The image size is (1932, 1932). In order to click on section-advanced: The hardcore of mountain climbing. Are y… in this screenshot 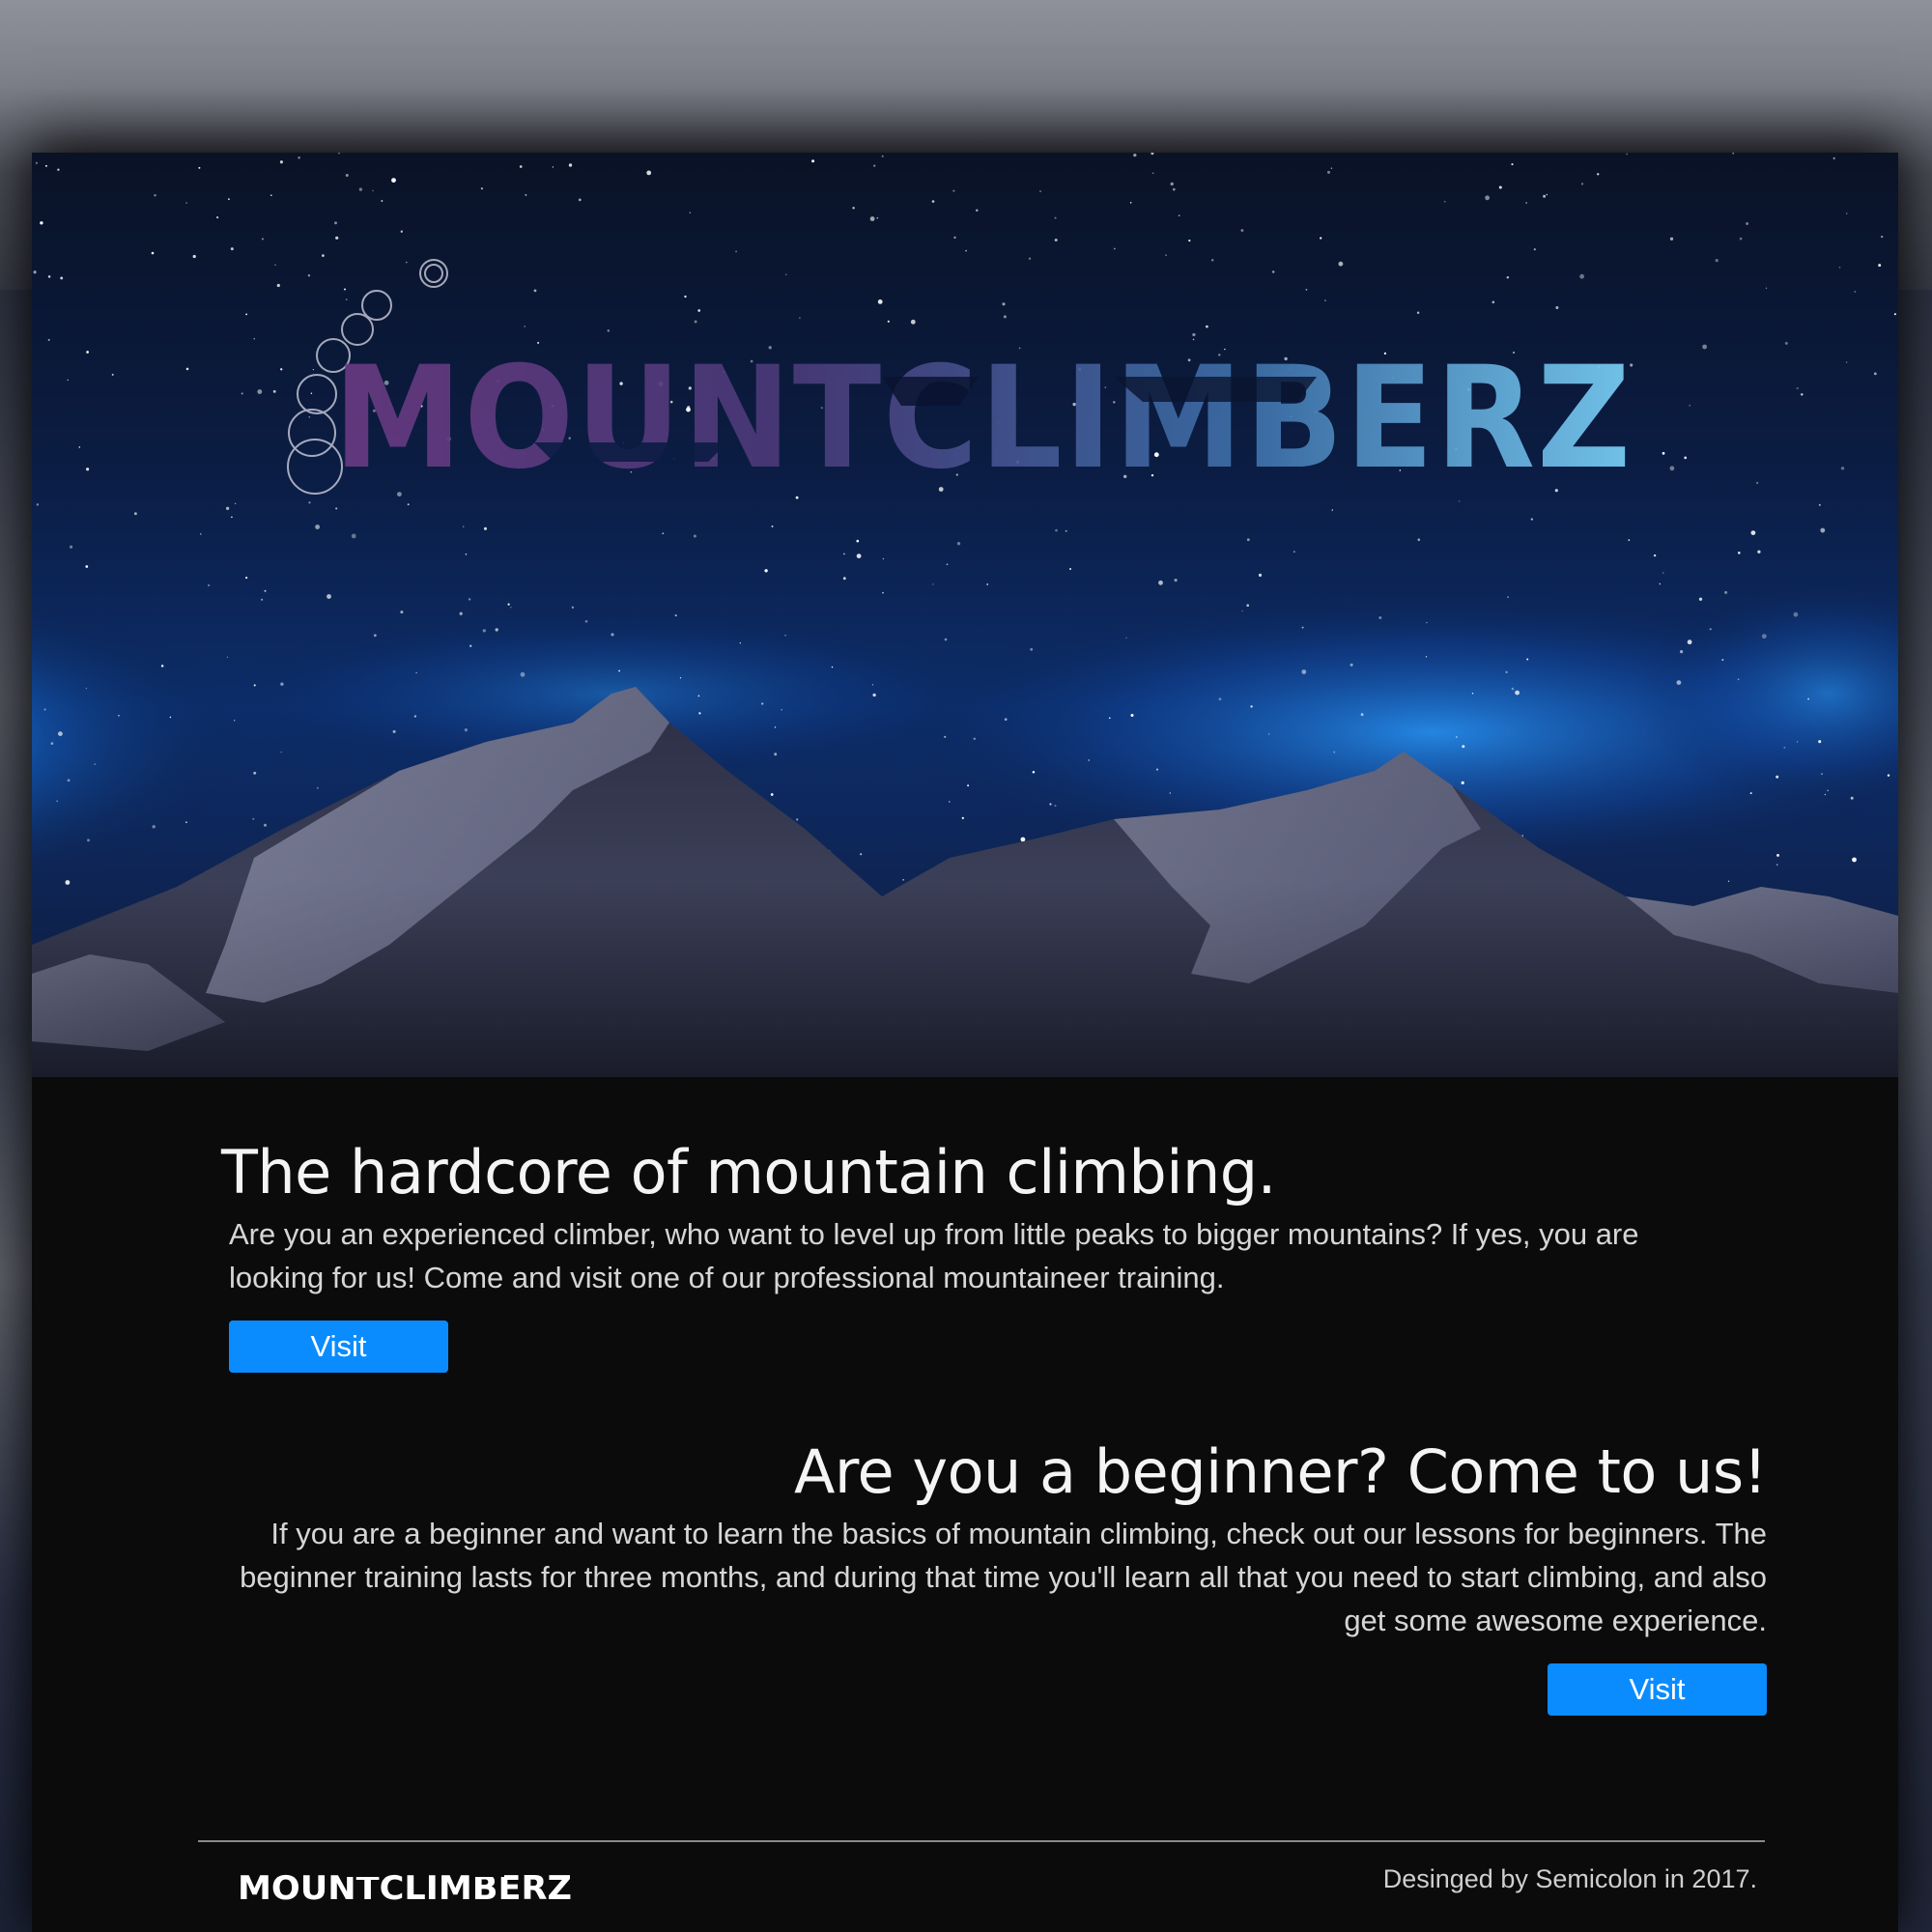, I will do `click(994, 1256)`.